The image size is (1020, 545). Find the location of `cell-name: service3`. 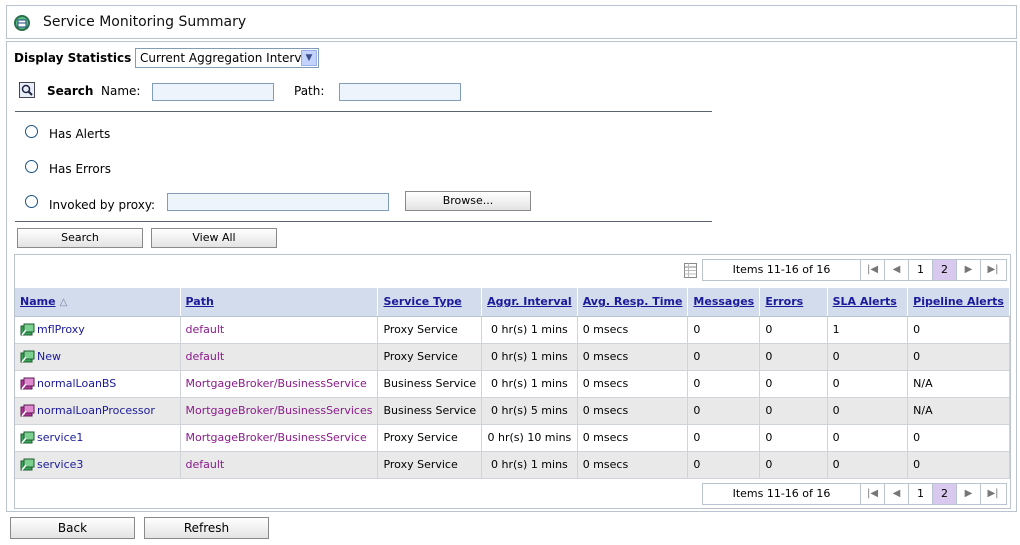

cell-name: service3 is located at coordinates (98, 465).